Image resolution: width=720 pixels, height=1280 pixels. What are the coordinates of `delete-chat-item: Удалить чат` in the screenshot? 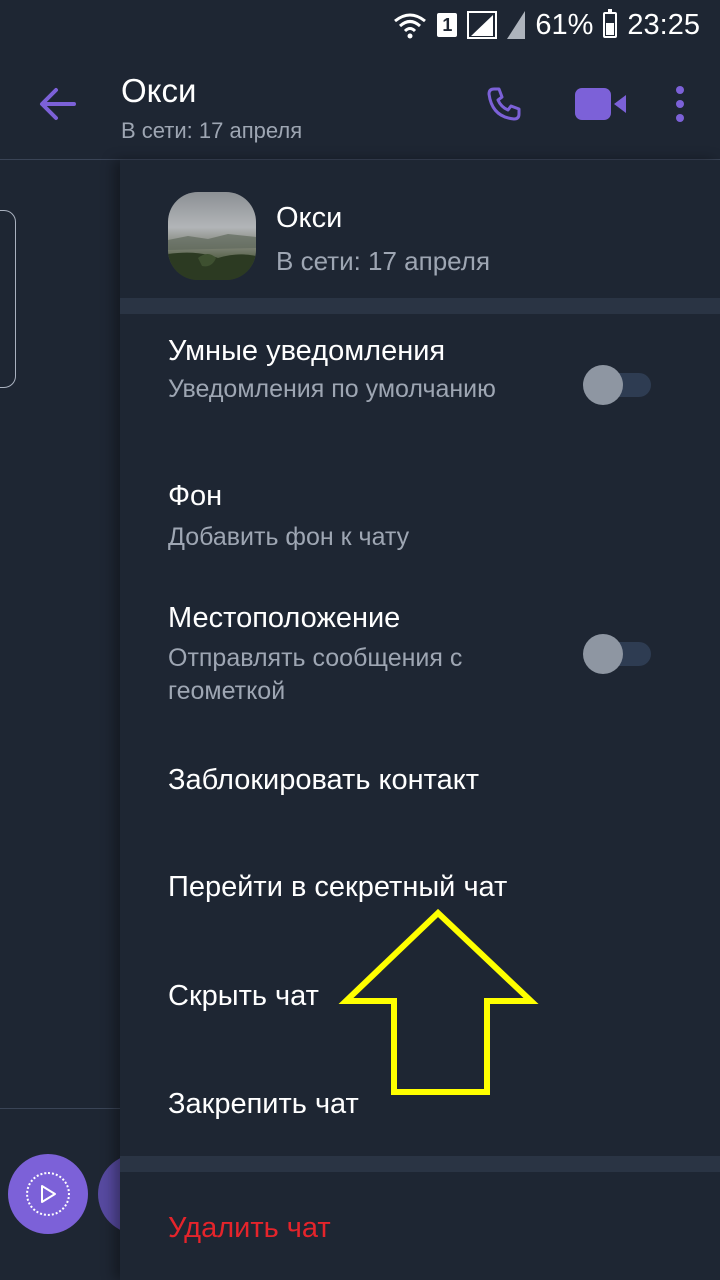 It's located at (249, 1228).